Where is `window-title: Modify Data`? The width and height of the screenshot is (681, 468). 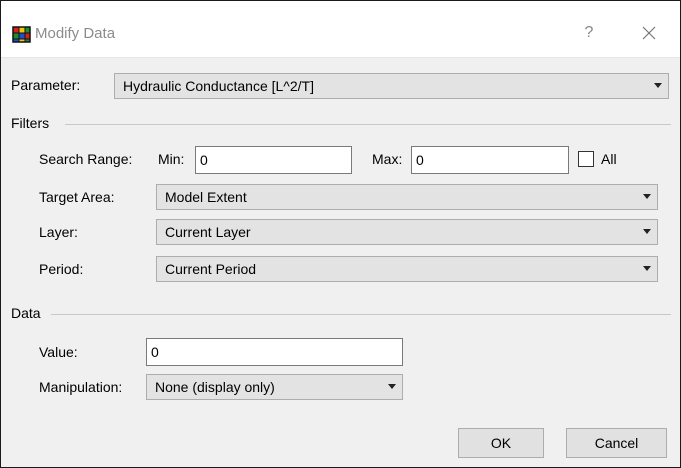
window-title: Modify Data is located at coordinates (75, 33).